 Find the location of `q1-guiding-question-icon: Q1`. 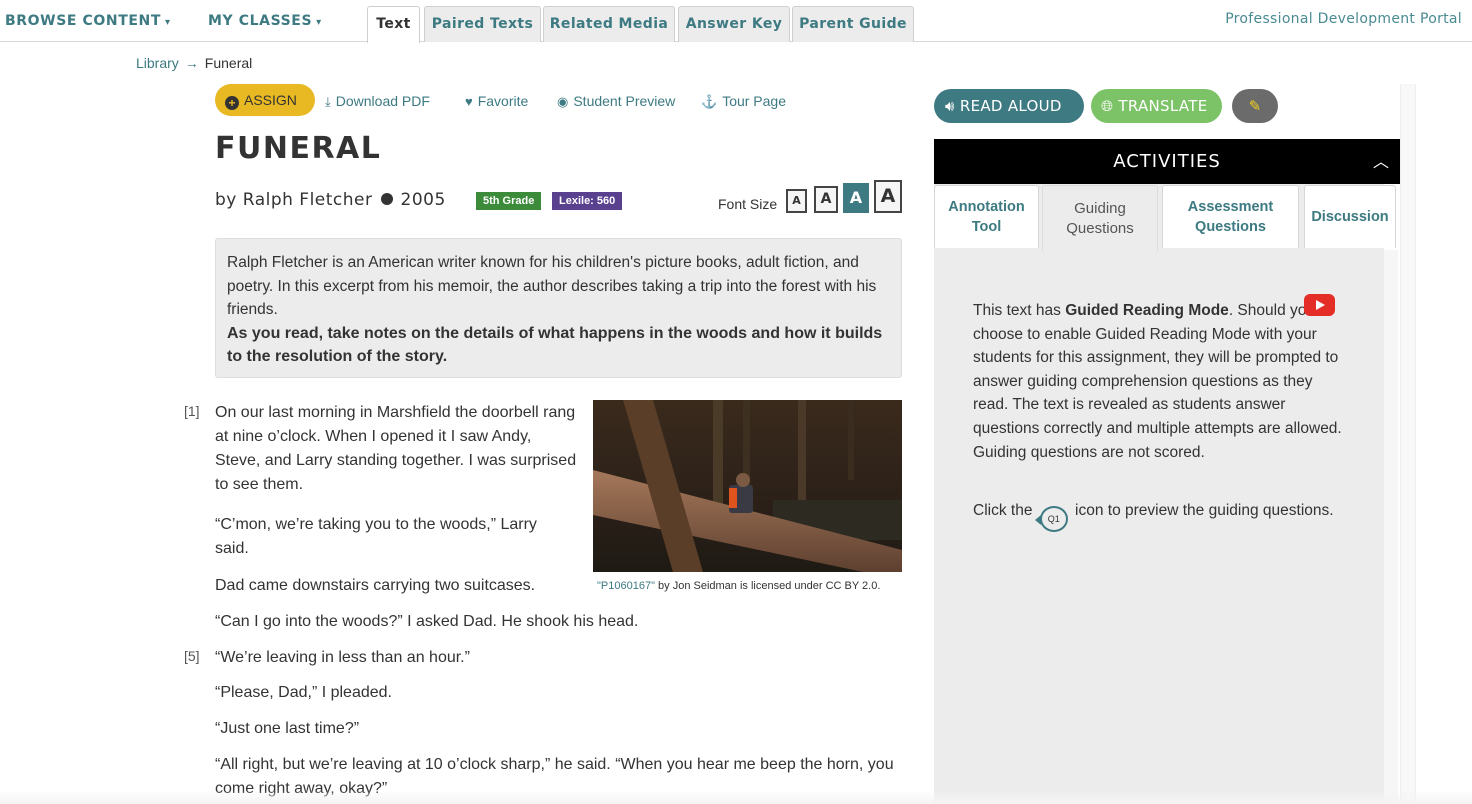

q1-guiding-question-icon: Q1 is located at coordinates (1051, 519).